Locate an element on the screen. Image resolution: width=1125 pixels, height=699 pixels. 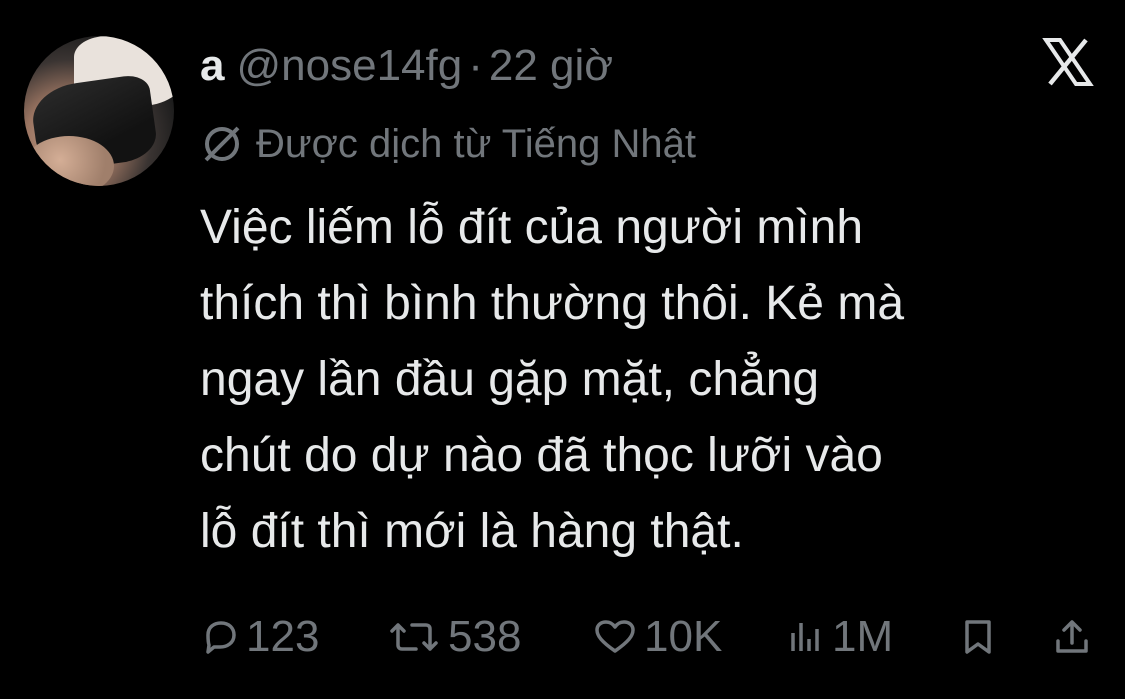
reply-button: 123 is located at coordinates (259, 637).